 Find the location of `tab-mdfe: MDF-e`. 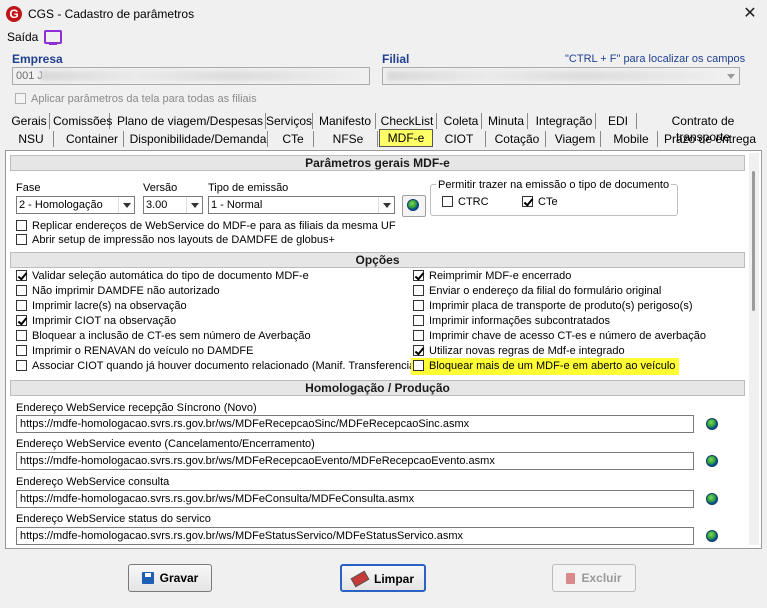

tab-mdfe: MDF-e is located at coordinates (406, 138).